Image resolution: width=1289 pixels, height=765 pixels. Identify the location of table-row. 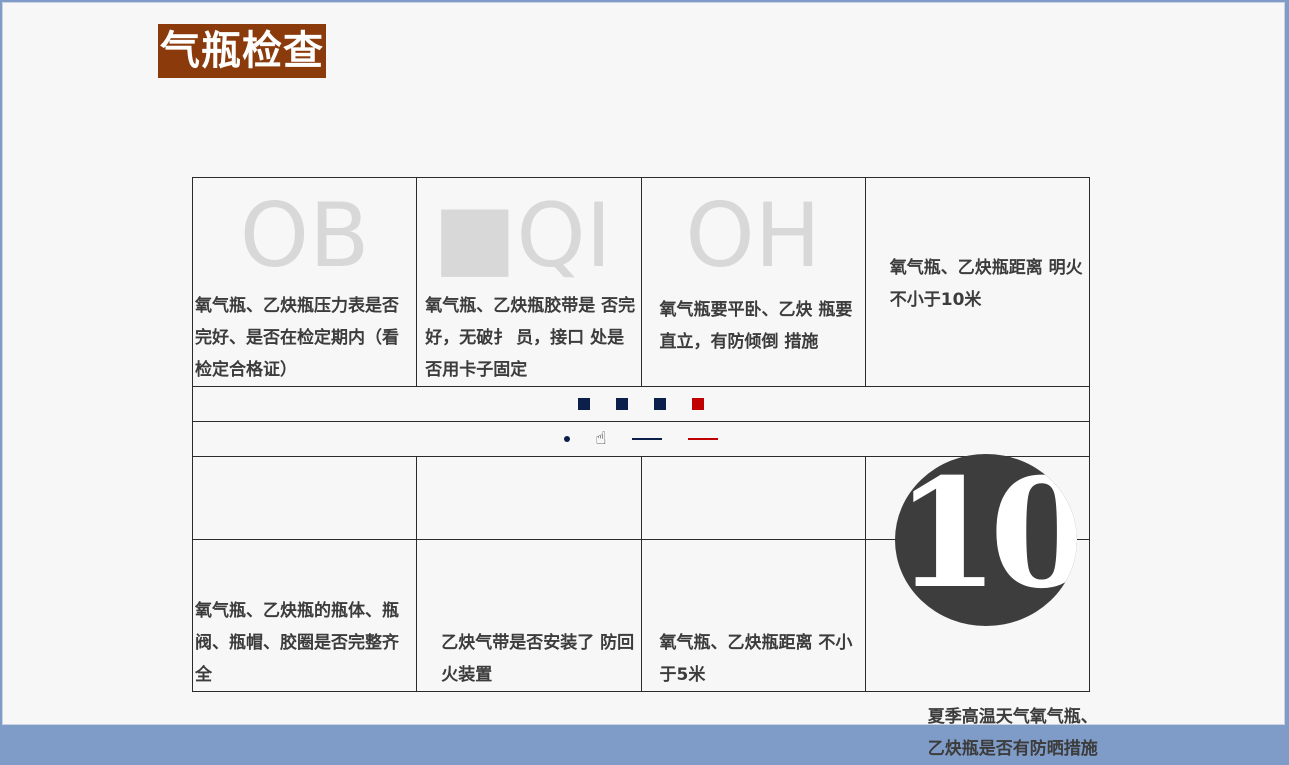
(641, 404).